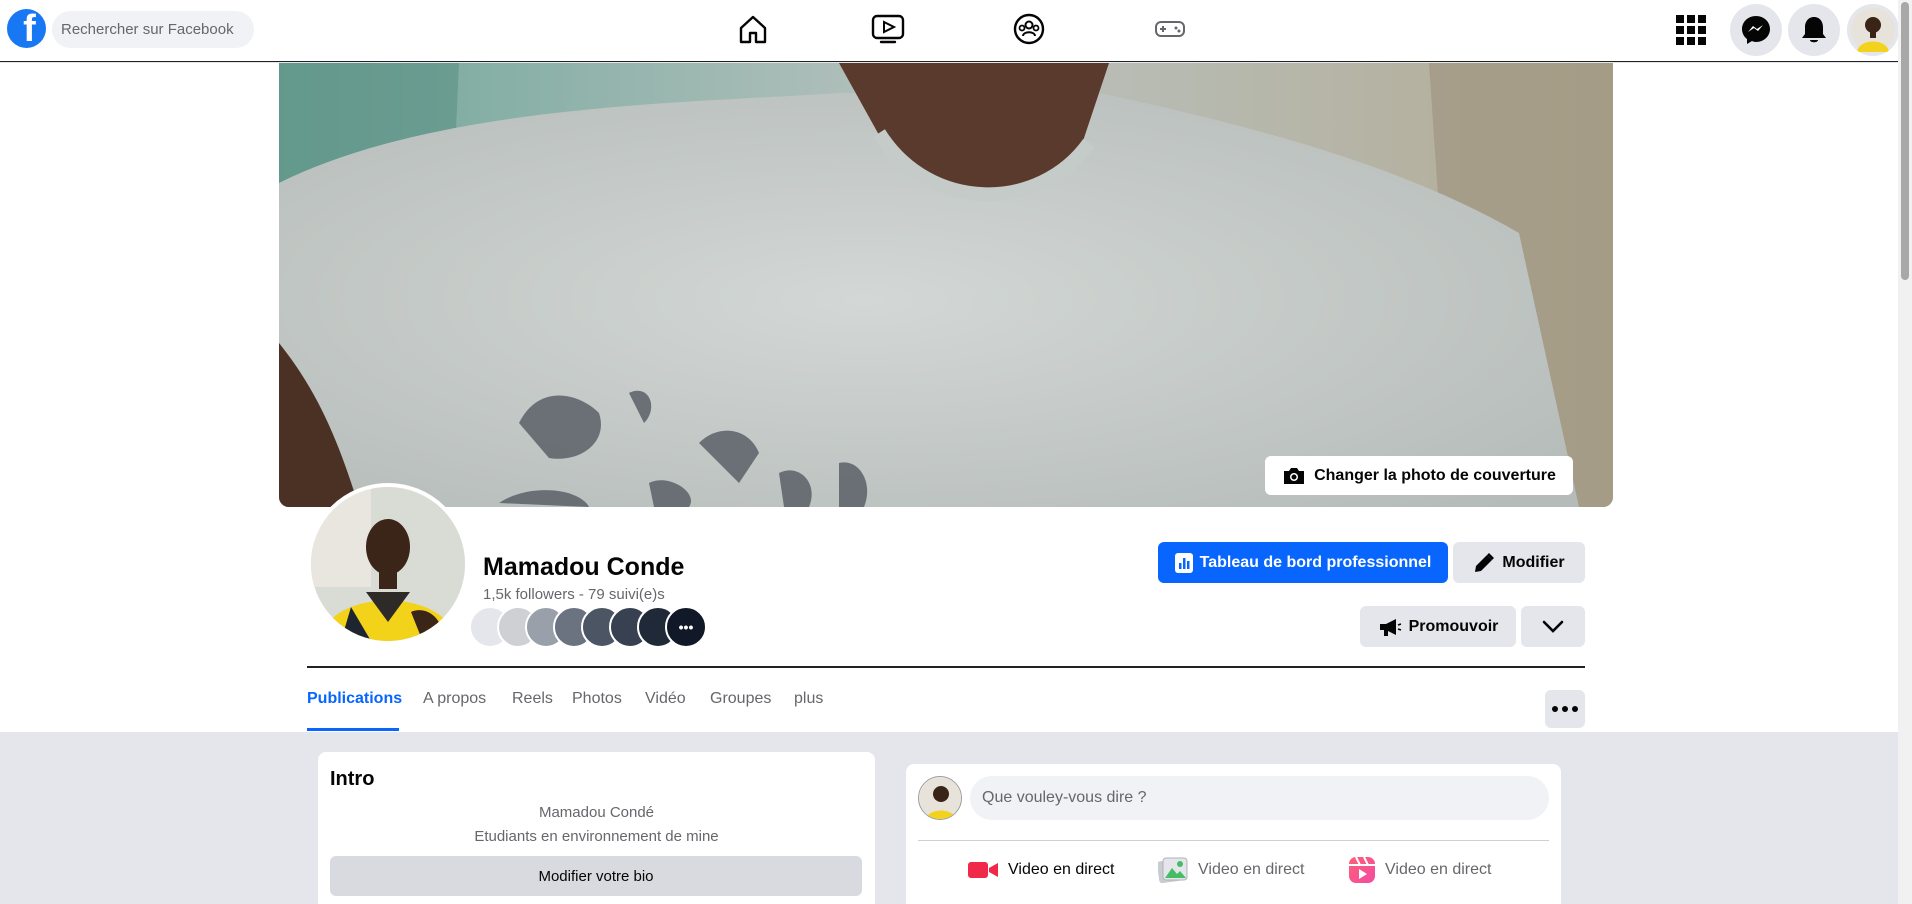 This screenshot has height=904, width=1912. Describe the element at coordinates (665, 699) in the screenshot. I see `tab-videos: Vidéo` at that location.